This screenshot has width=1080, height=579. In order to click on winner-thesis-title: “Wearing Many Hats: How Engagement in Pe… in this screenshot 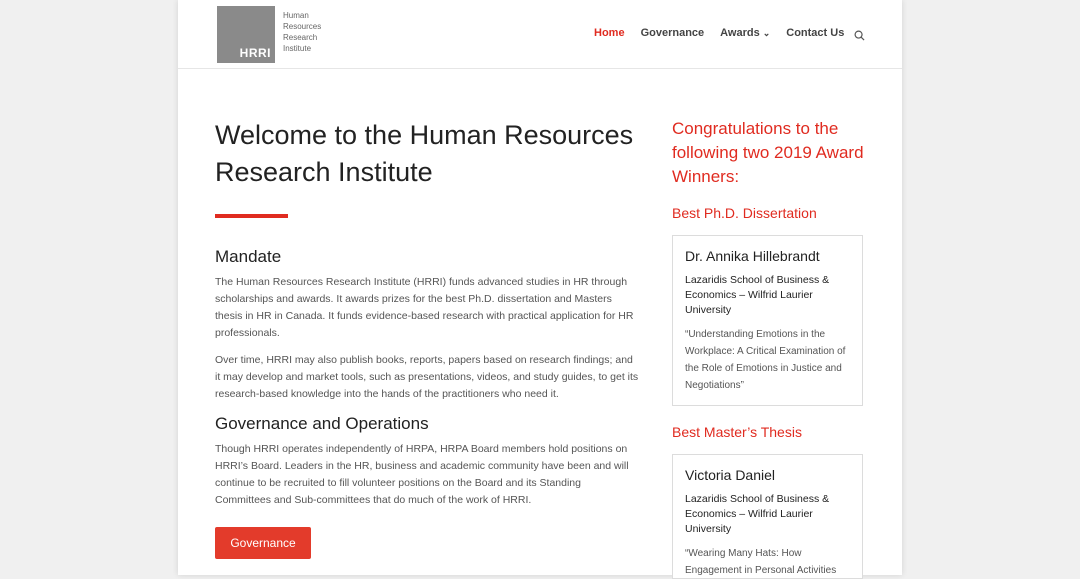, I will do `click(761, 562)`.